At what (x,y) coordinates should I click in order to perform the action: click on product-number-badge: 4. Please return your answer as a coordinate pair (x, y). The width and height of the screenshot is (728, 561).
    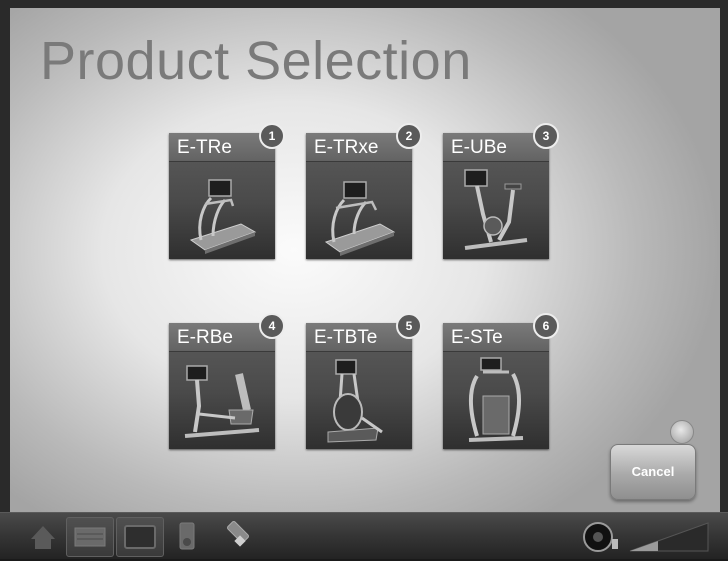
    Looking at the image, I should click on (272, 326).